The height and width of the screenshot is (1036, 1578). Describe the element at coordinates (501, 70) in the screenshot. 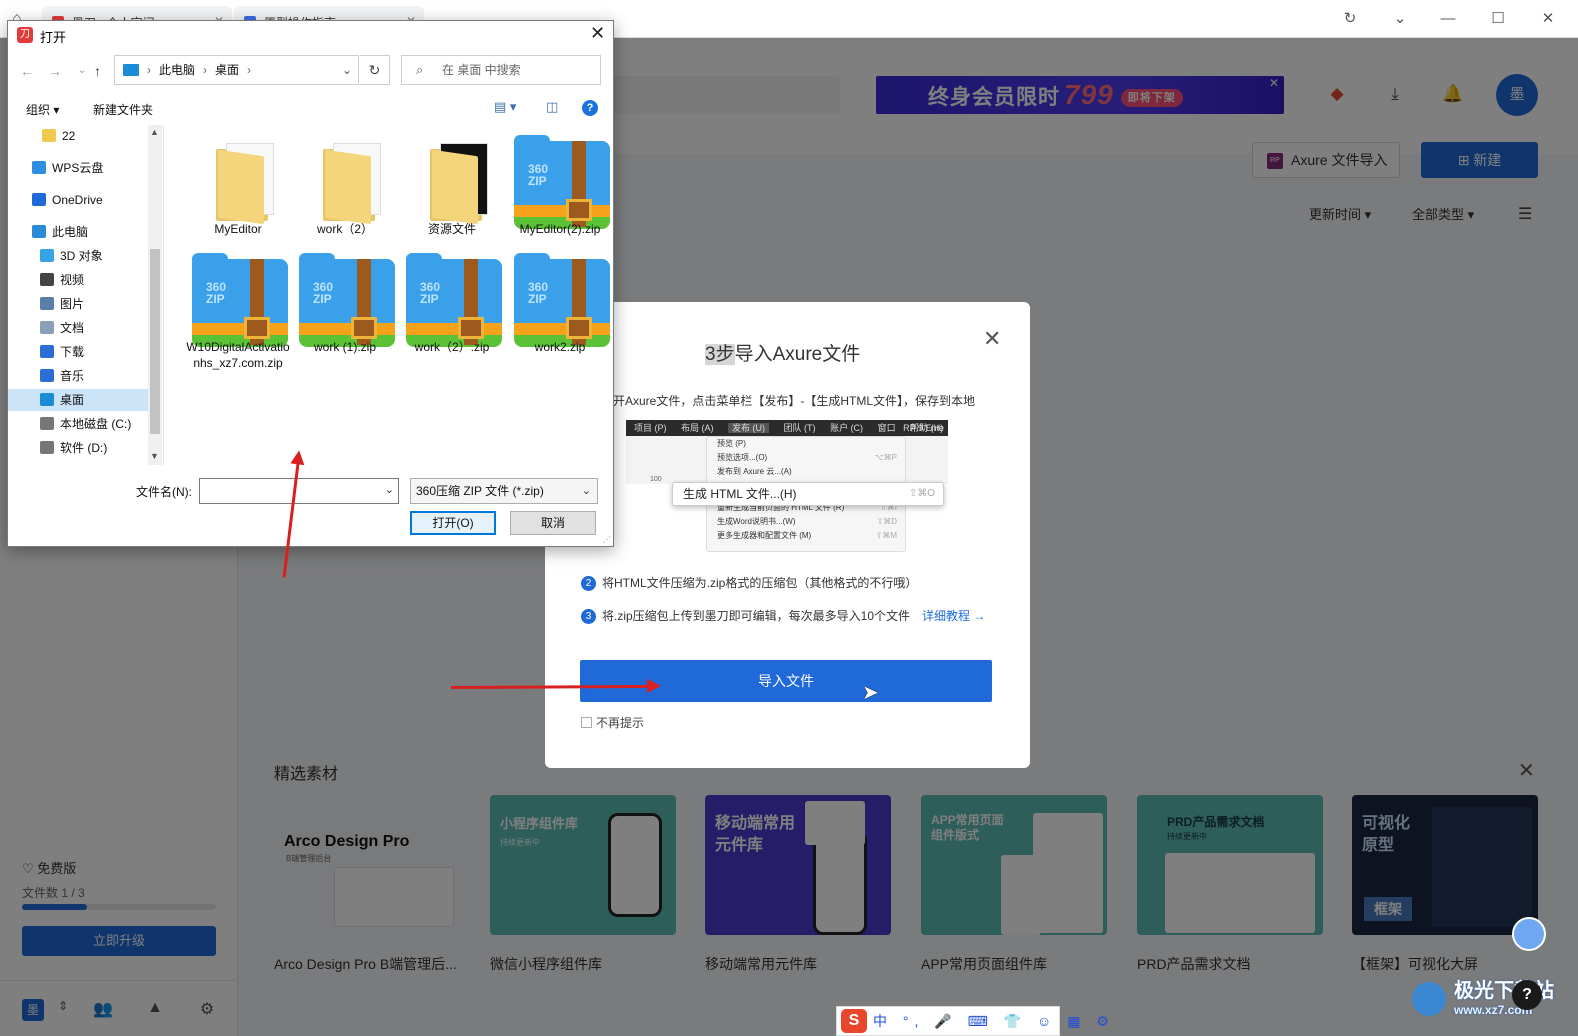

I see `dialog-search-input: ⌕ 在 桌面 中搜索` at that location.